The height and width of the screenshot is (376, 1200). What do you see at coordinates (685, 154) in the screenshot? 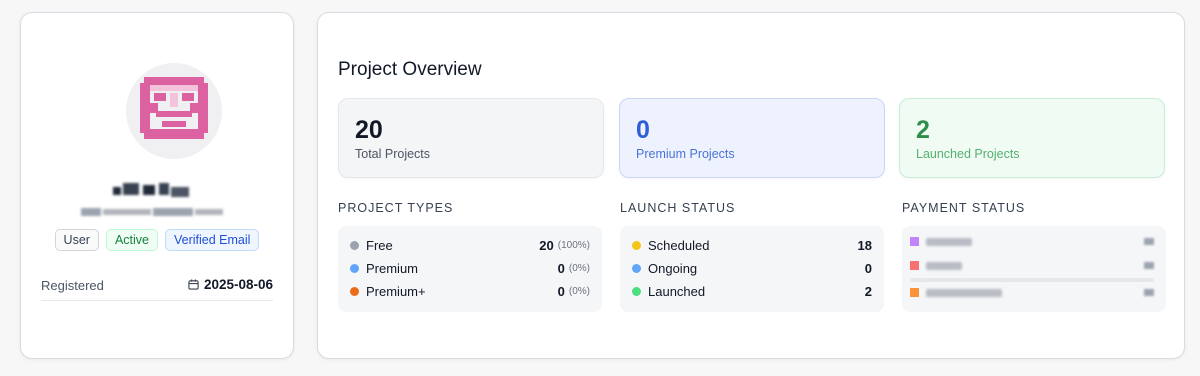
I see `stat-label: Premium Projects` at bounding box center [685, 154].